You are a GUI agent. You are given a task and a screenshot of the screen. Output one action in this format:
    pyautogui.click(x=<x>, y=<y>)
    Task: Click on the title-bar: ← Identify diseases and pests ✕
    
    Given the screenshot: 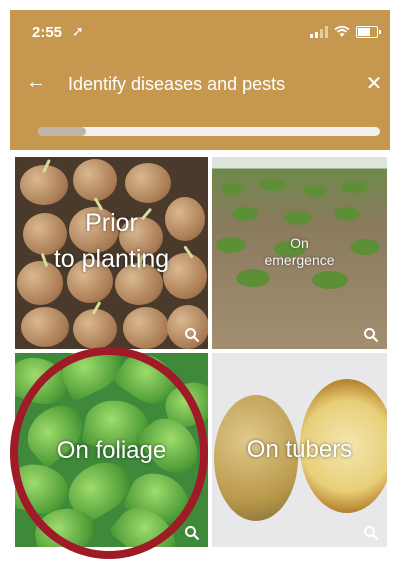 What is the action you would take?
    pyautogui.click(x=200, y=85)
    